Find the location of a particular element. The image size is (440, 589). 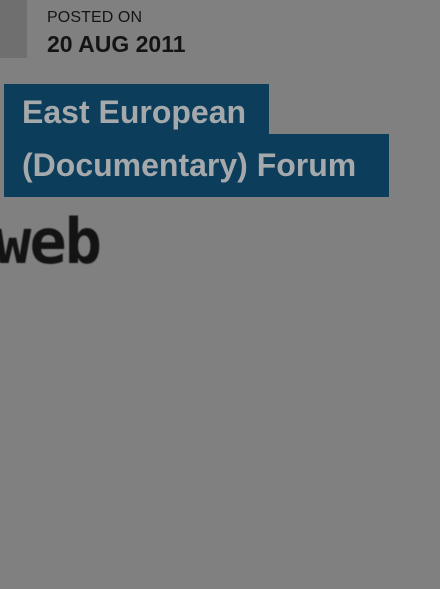

thumbnail-text: web is located at coordinates (51, 241).